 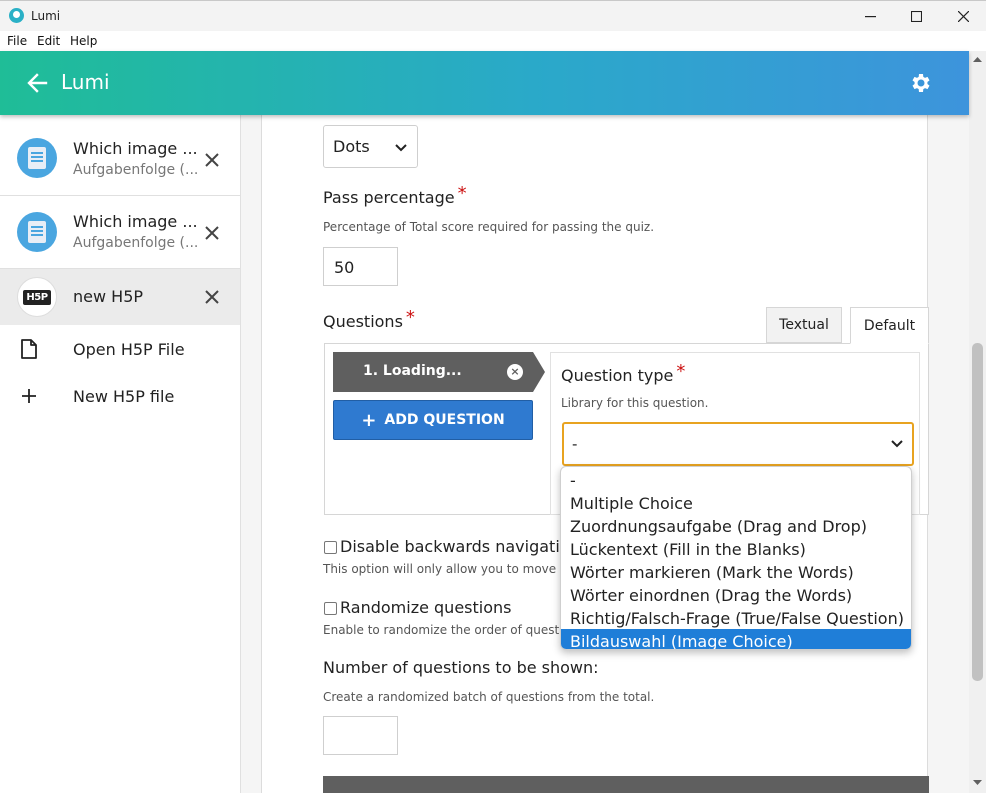 I want to click on arrow-left-icon, so click(x=37, y=83).